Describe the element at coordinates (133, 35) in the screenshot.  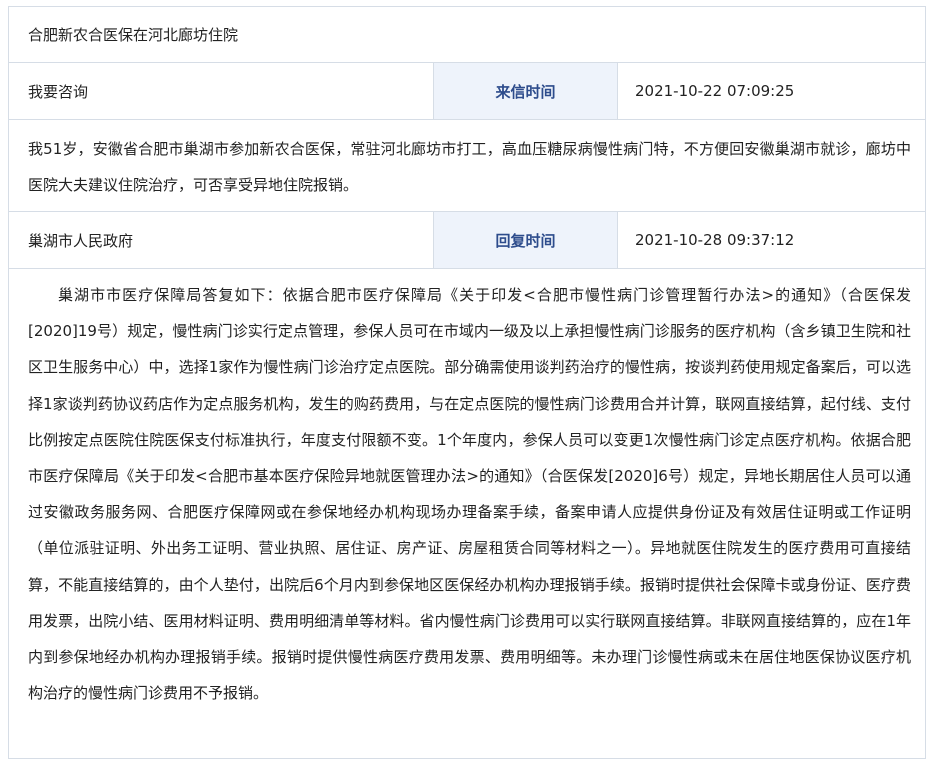
I see `letter-title: 合肥新农合医保在河北廊坊住院` at that location.